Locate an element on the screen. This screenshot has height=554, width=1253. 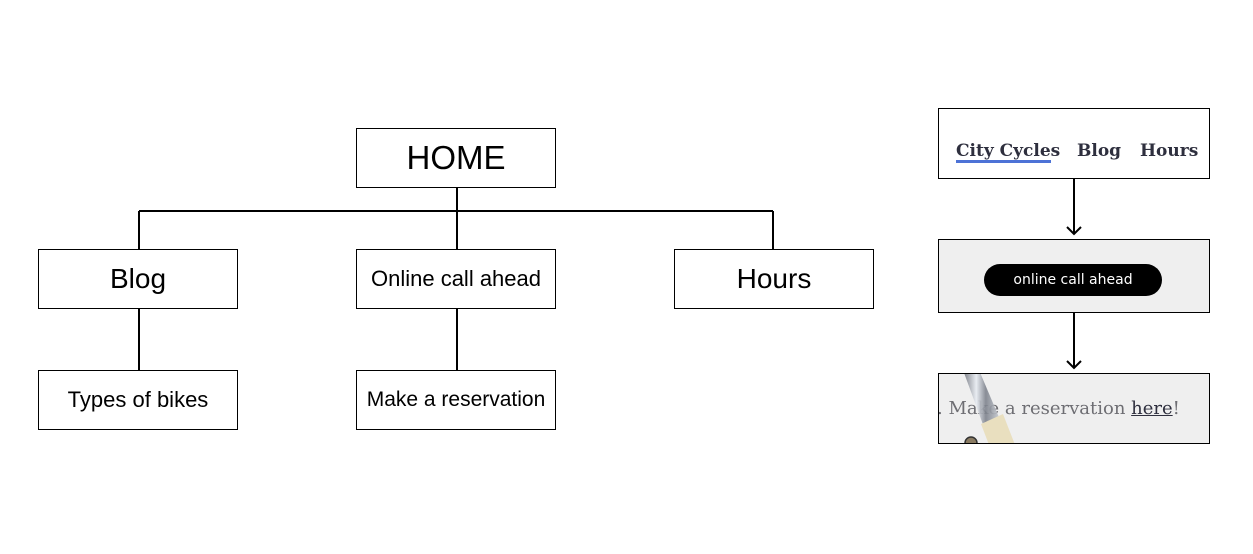
node-online-call-ahead: Online call ahead is located at coordinates (456, 279).